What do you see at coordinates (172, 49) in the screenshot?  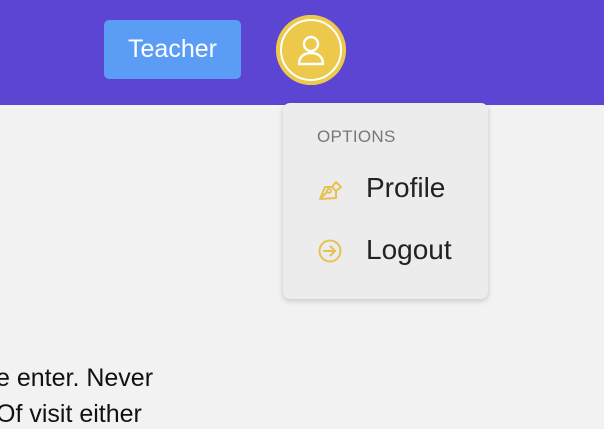 I see `role-button: Teacher` at bounding box center [172, 49].